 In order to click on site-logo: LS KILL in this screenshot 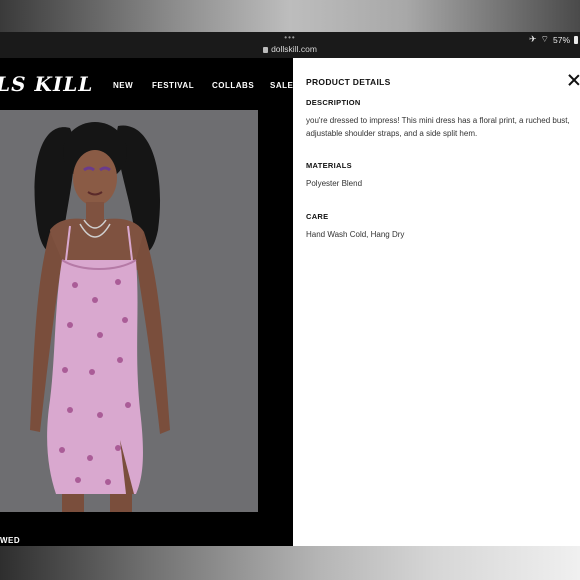, I will do `click(46, 84)`.